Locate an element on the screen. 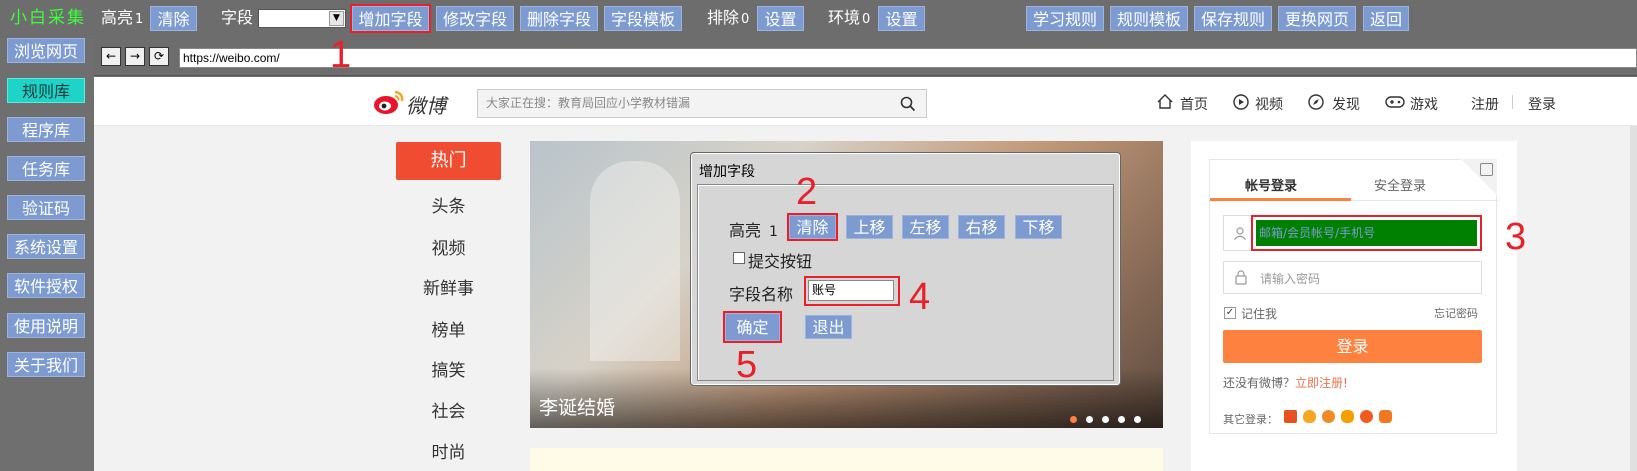 The height and width of the screenshot is (471, 1637). move-up-button: 上移 is located at coordinates (869, 227).